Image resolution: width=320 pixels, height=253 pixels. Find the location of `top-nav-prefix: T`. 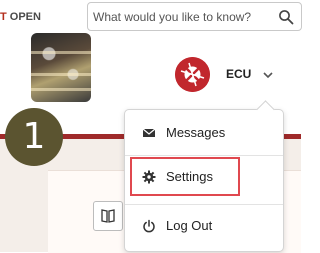

top-nav-prefix: T is located at coordinates (3, 17).